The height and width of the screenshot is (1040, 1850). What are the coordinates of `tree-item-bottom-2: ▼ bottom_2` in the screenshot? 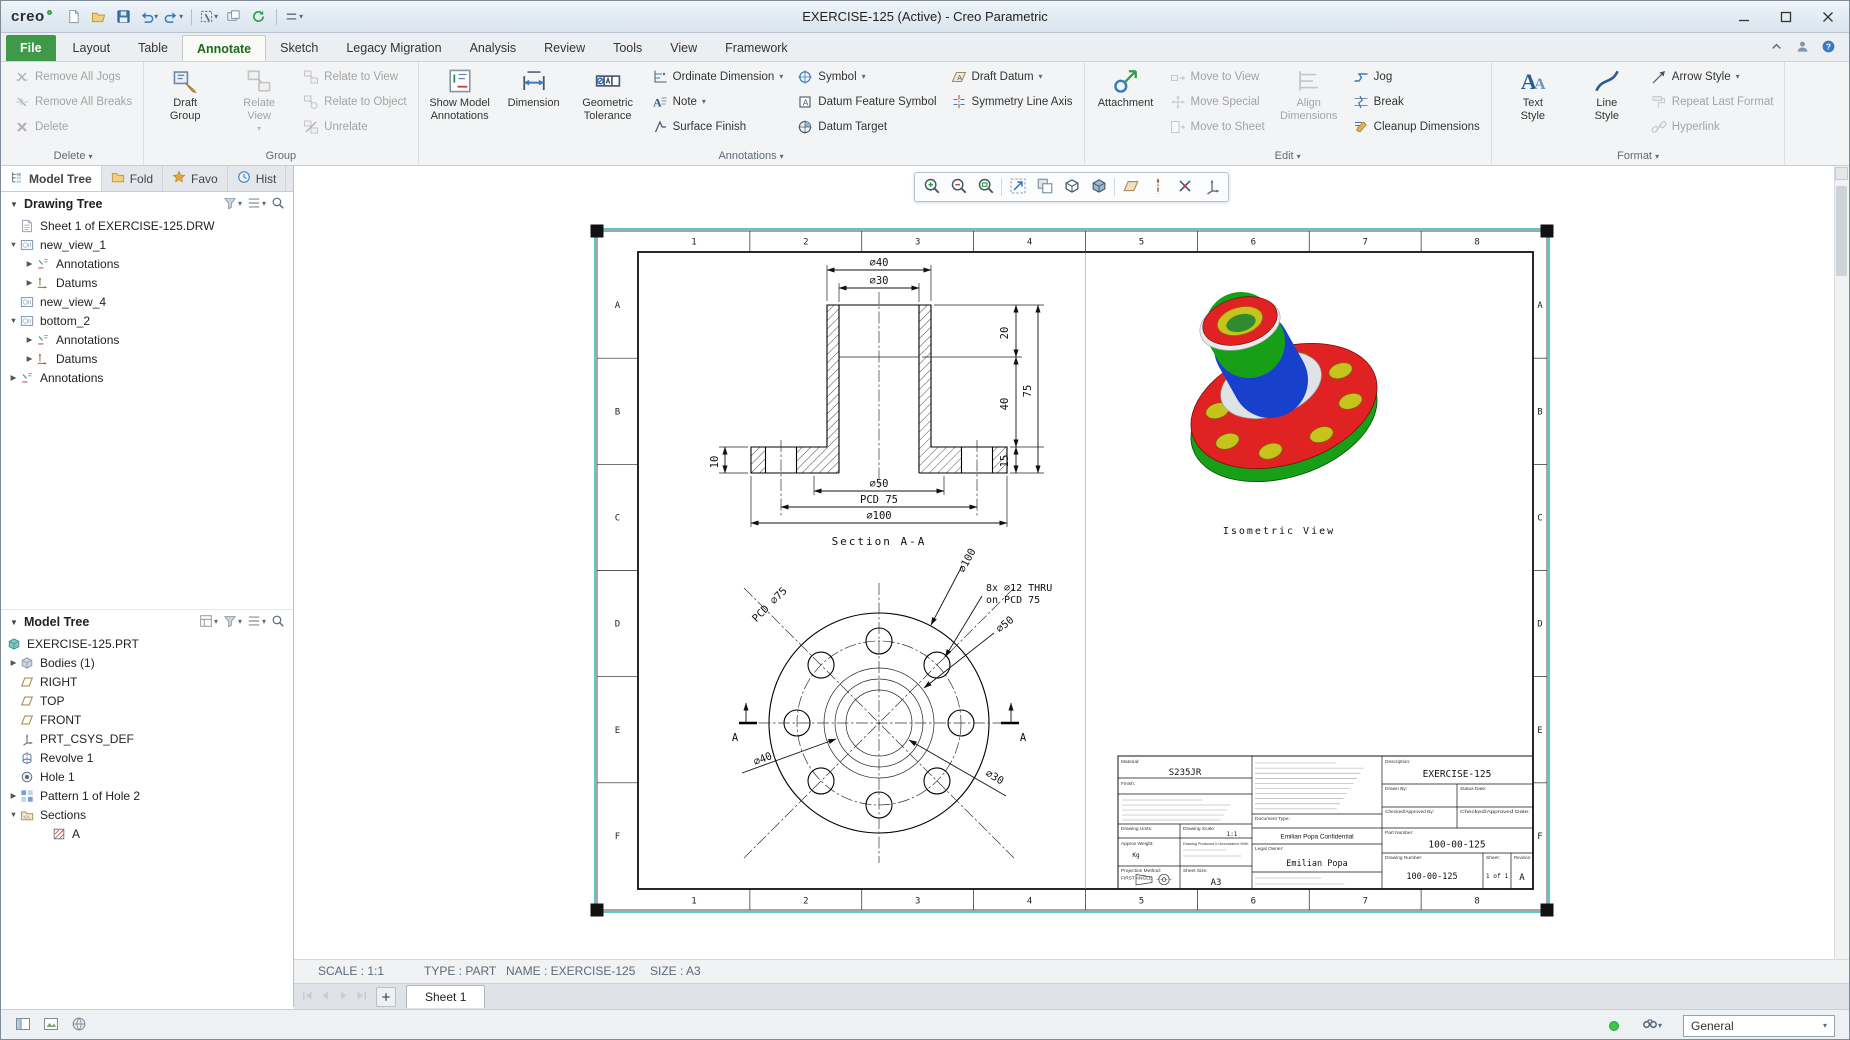 It's located at (147, 320).